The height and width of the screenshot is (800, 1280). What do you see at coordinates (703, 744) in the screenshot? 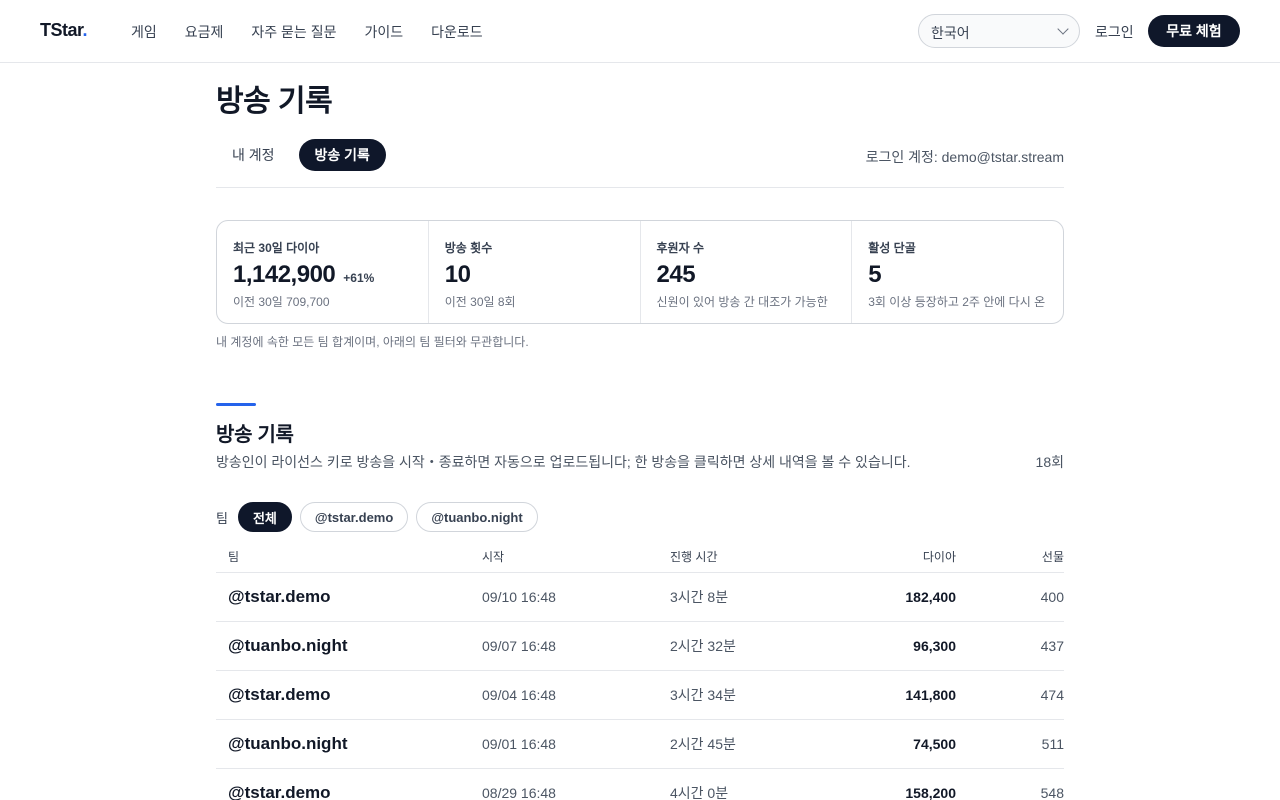
I see `cell-duration: 2시간 45분` at bounding box center [703, 744].